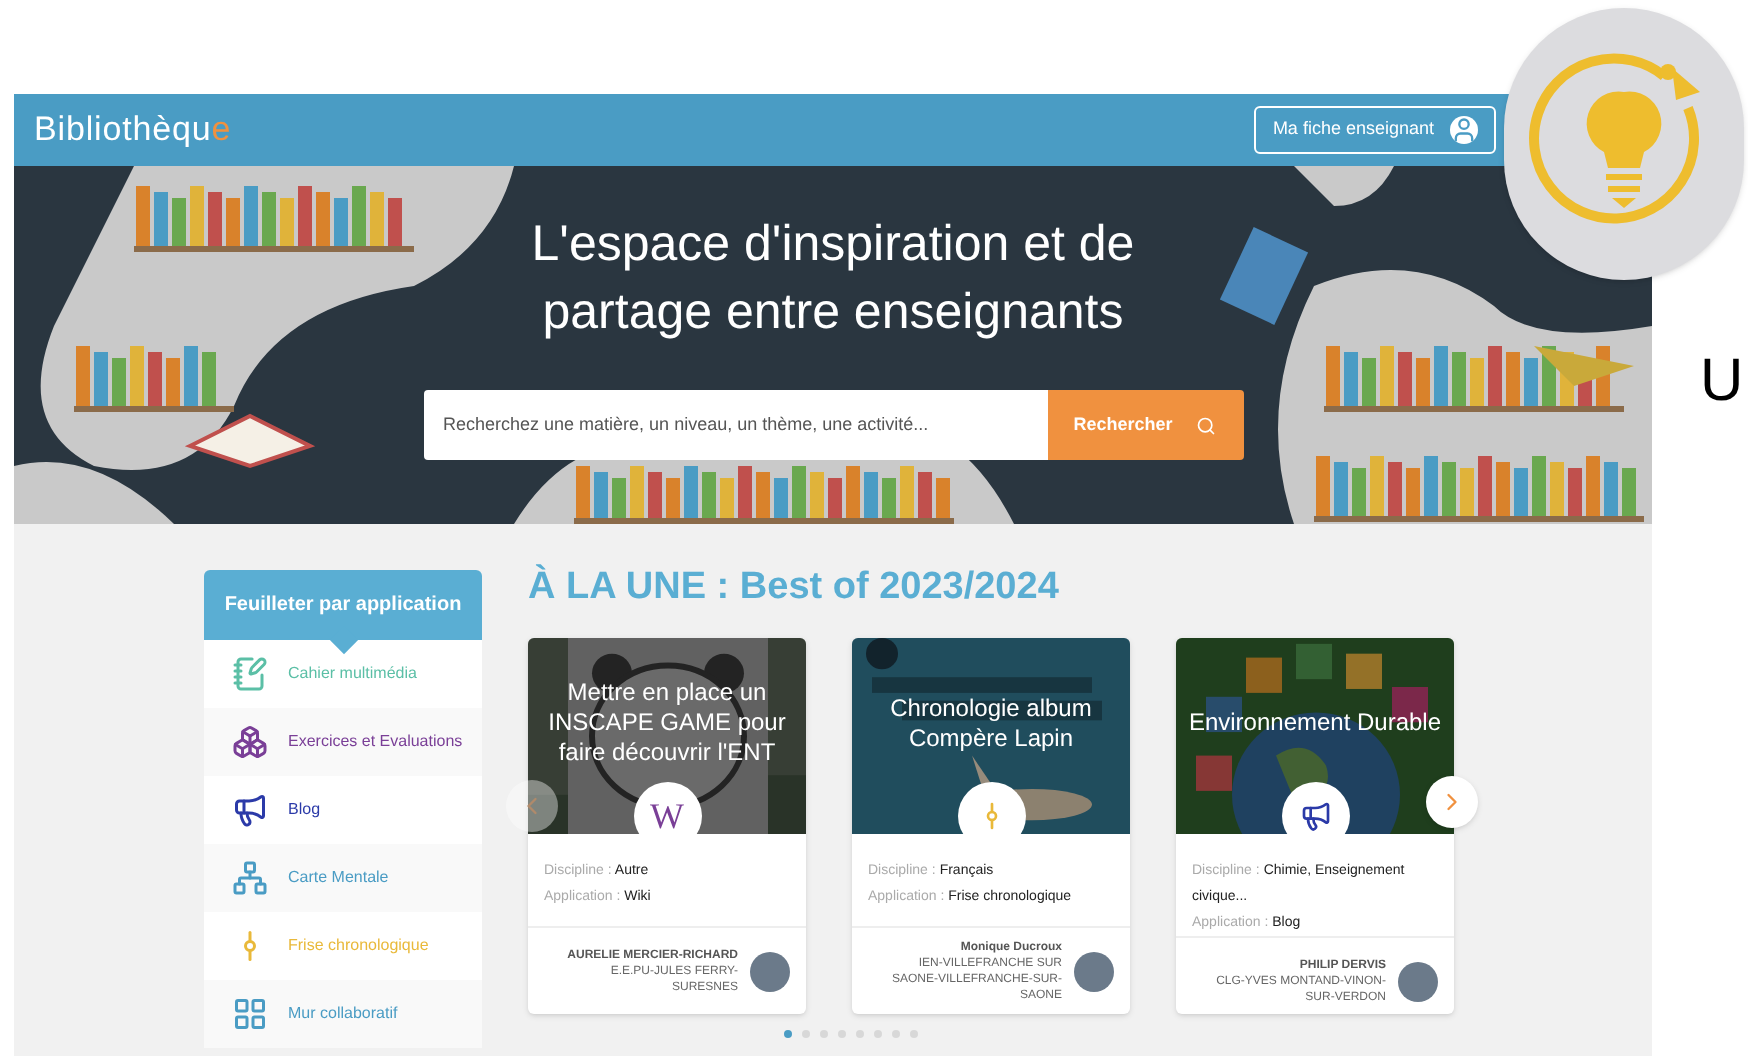 The width and height of the screenshot is (1748, 1056). I want to click on logo-accent: e, so click(221, 130).